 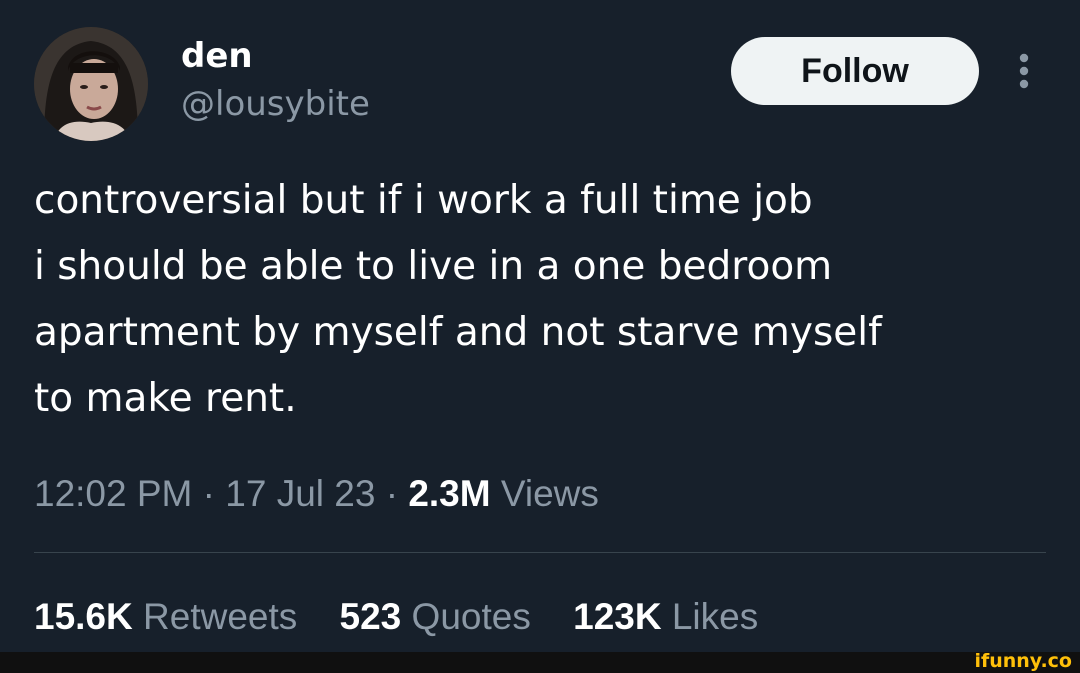 I want to click on quotes-stat: 523 Quotes, so click(x=435, y=617).